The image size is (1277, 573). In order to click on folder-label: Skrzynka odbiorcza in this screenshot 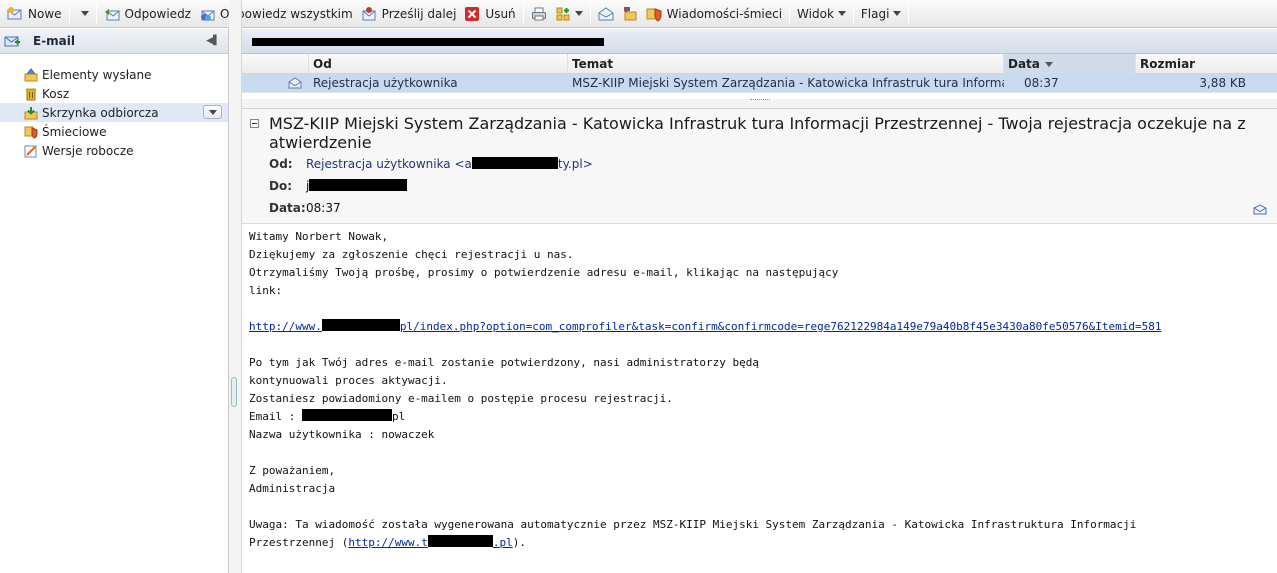, I will do `click(100, 112)`.